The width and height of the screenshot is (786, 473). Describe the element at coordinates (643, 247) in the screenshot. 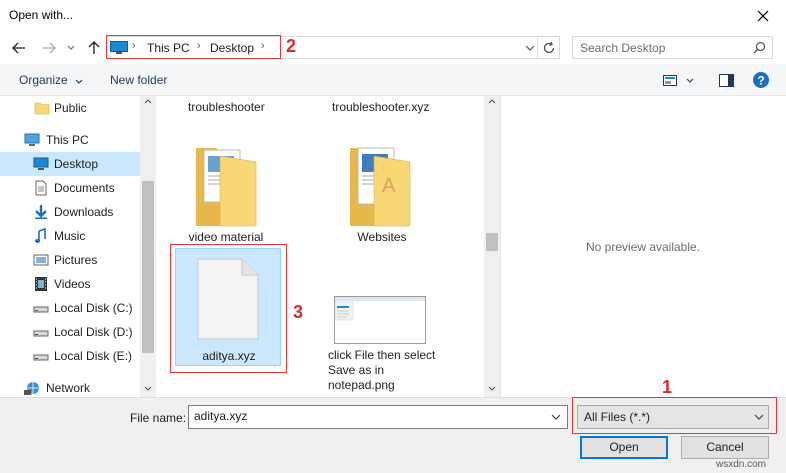

I see `preview-message: No preview available.` at that location.